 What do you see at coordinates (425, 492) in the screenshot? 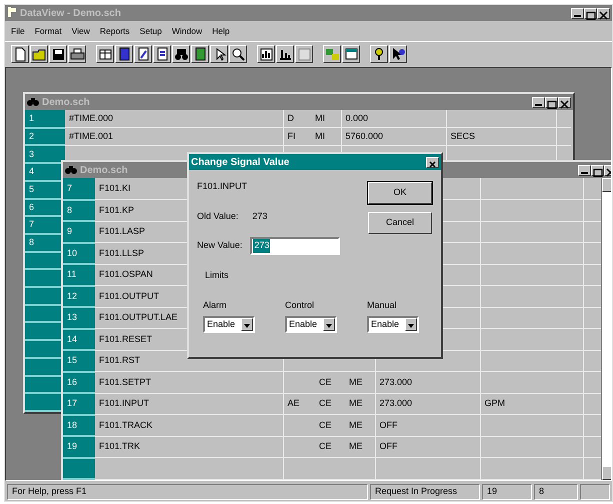
I see `status-text: Request In Progress` at bounding box center [425, 492].